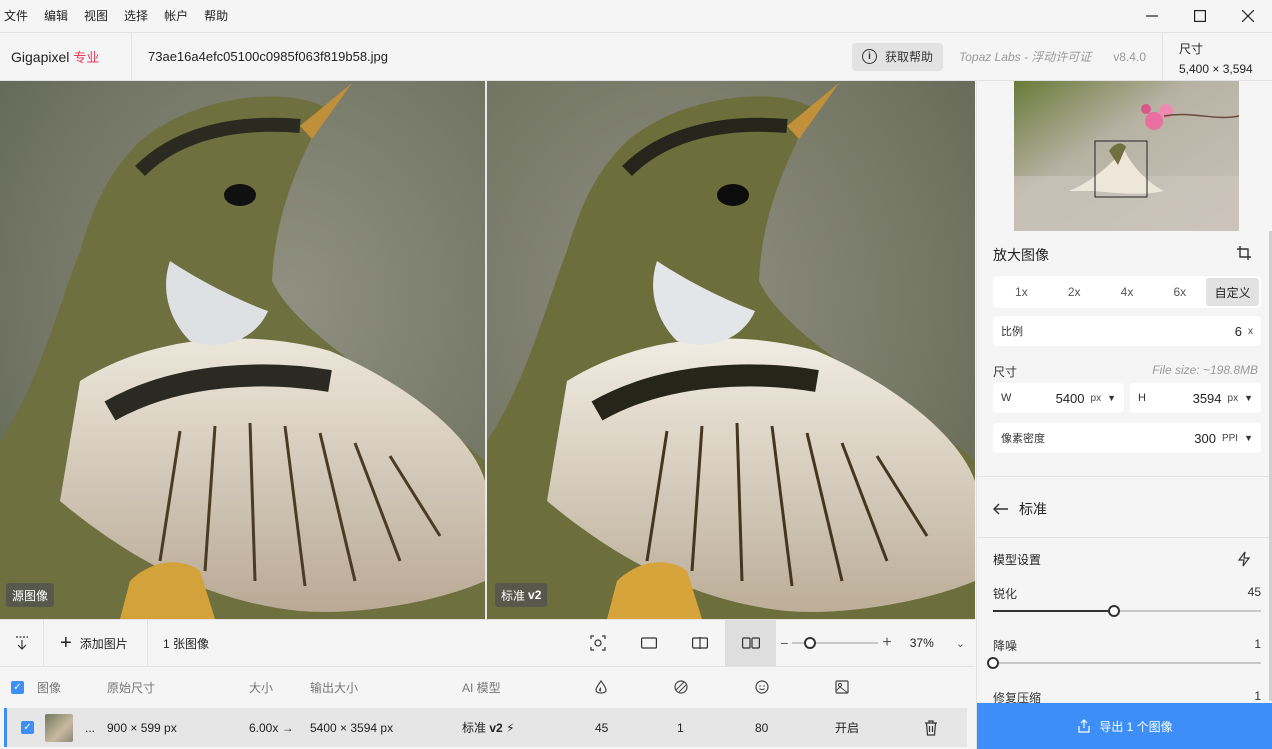  What do you see at coordinates (1005, 372) in the screenshot?
I see `dimensions-label: 尺寸` at bounding box center [1005, 372].